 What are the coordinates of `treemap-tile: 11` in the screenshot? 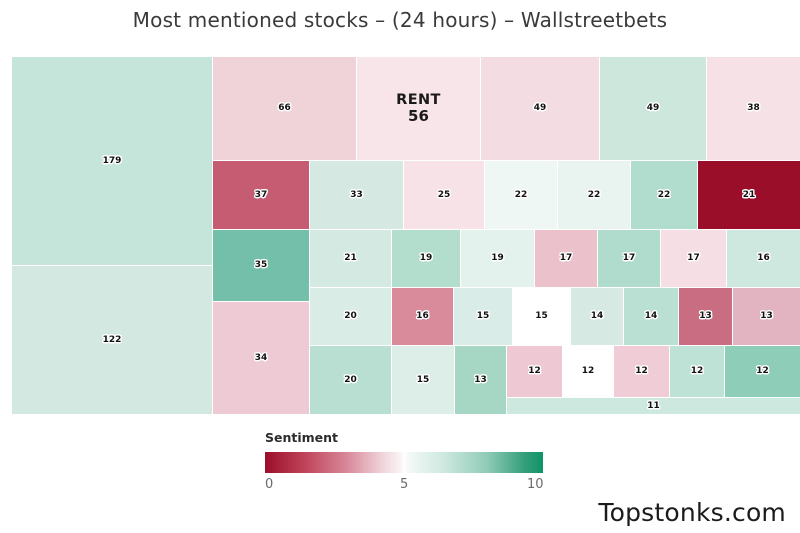 It's located at (653, 406).